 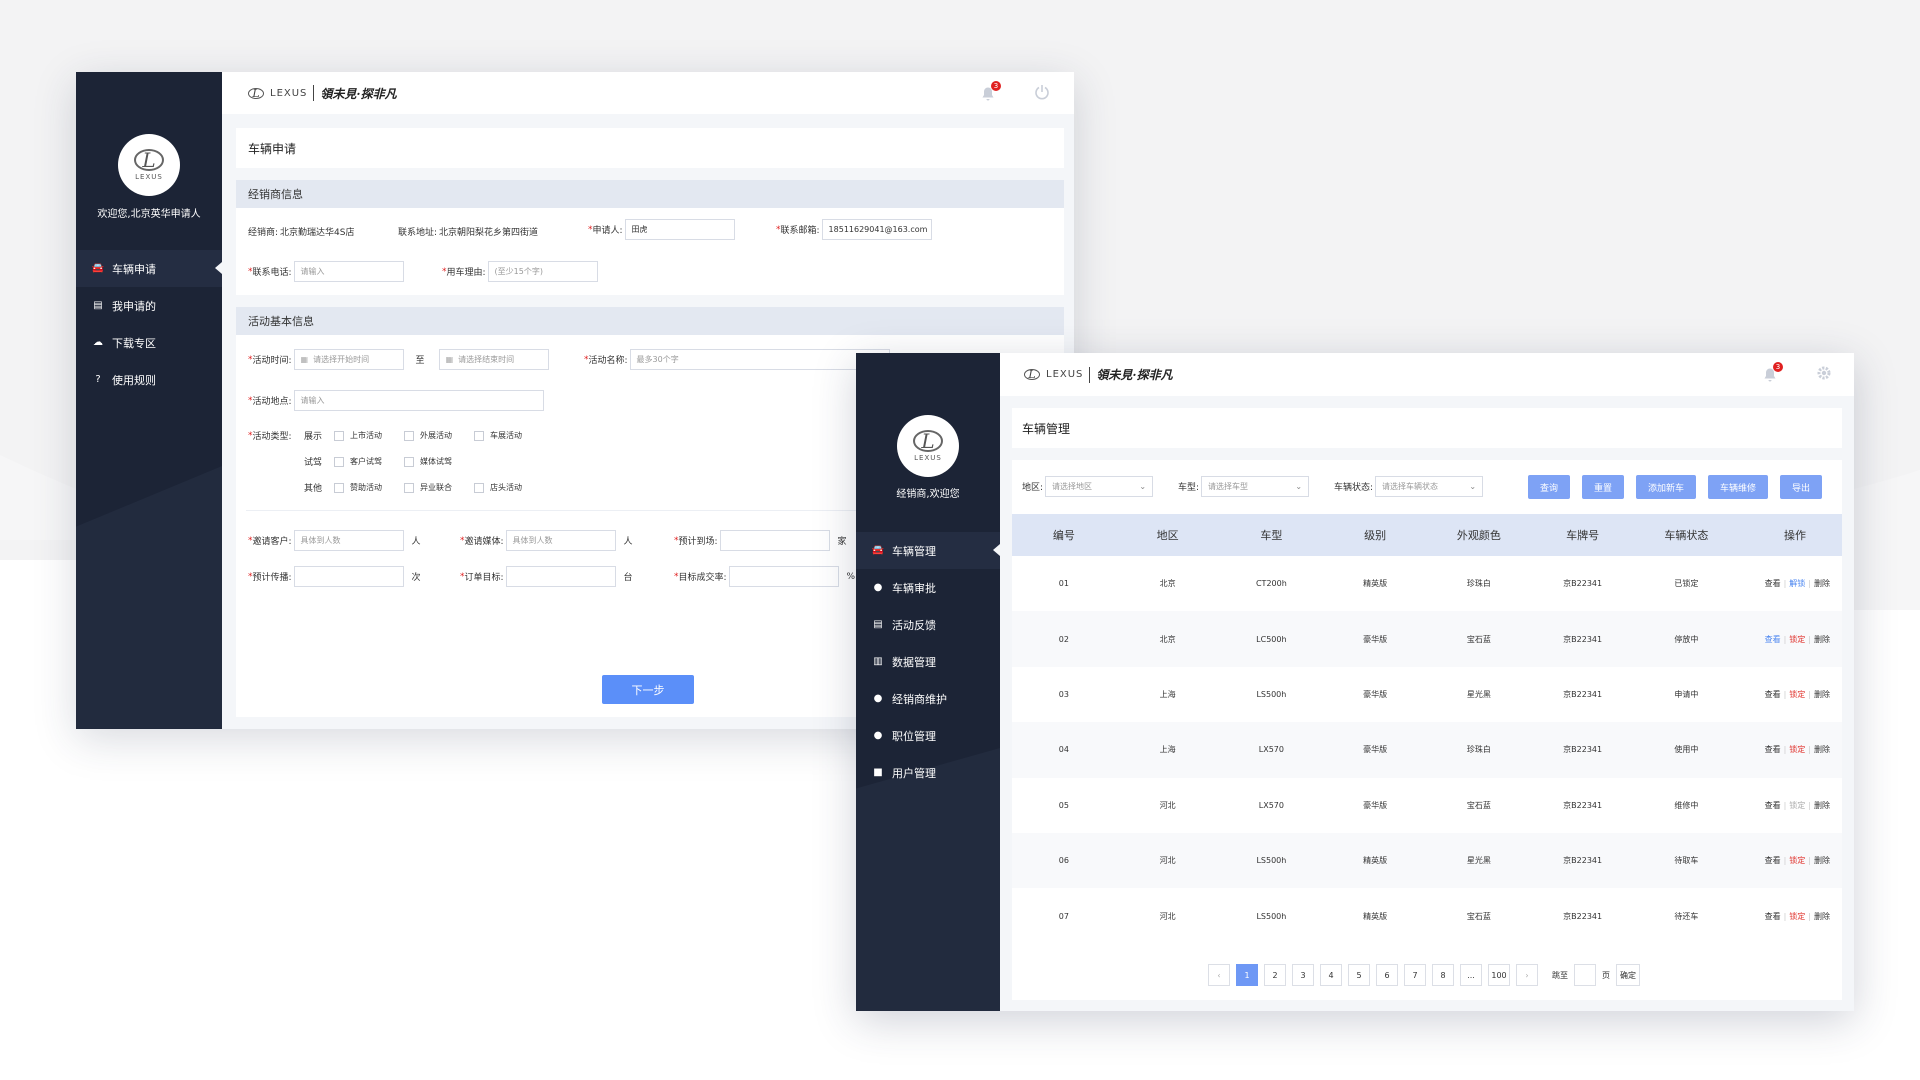 What do you see at coordinates (928, 772) in the screenshot?
I see `sidebar-item-user-management: ■ 用户管理` at bounding box center [928, 772].